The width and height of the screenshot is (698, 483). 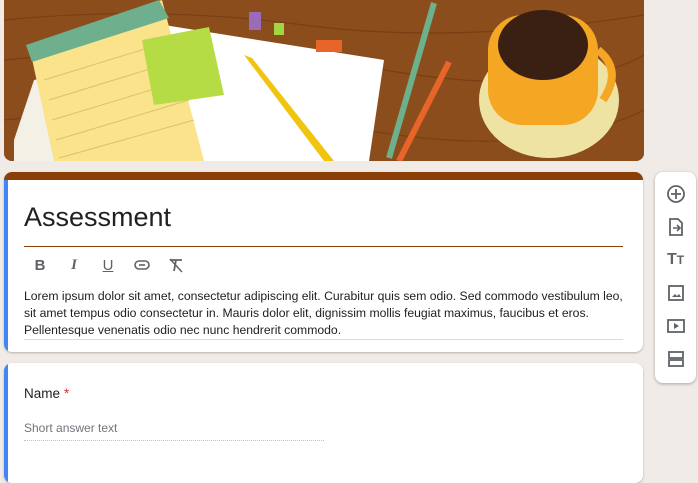 I want to click on format-toolbar: B I U, so click(x=108, y=265).